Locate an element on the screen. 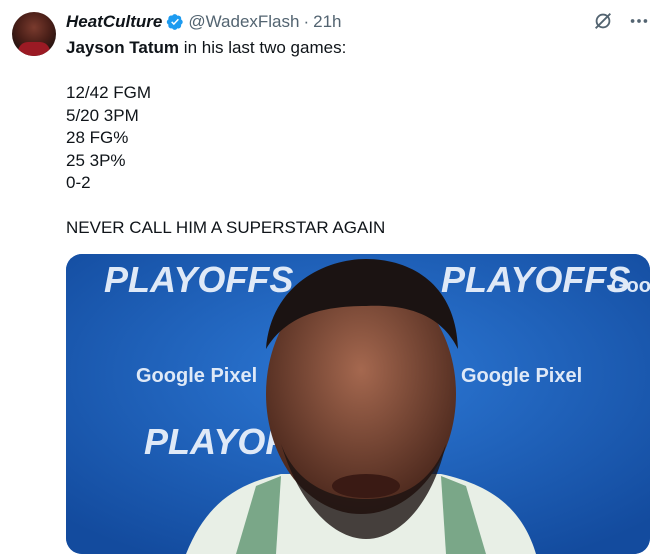 The width and height of the screenshot is (660, 554). avatar is located at coordinates (34, 34).